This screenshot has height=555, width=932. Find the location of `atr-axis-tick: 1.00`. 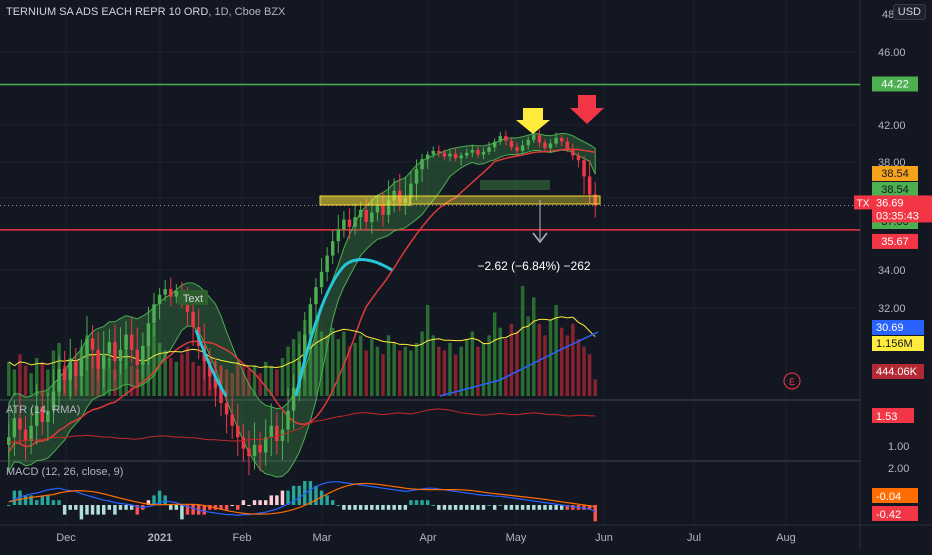

atr-axis-tick: 1.00 is located at coordinates (898, 447).